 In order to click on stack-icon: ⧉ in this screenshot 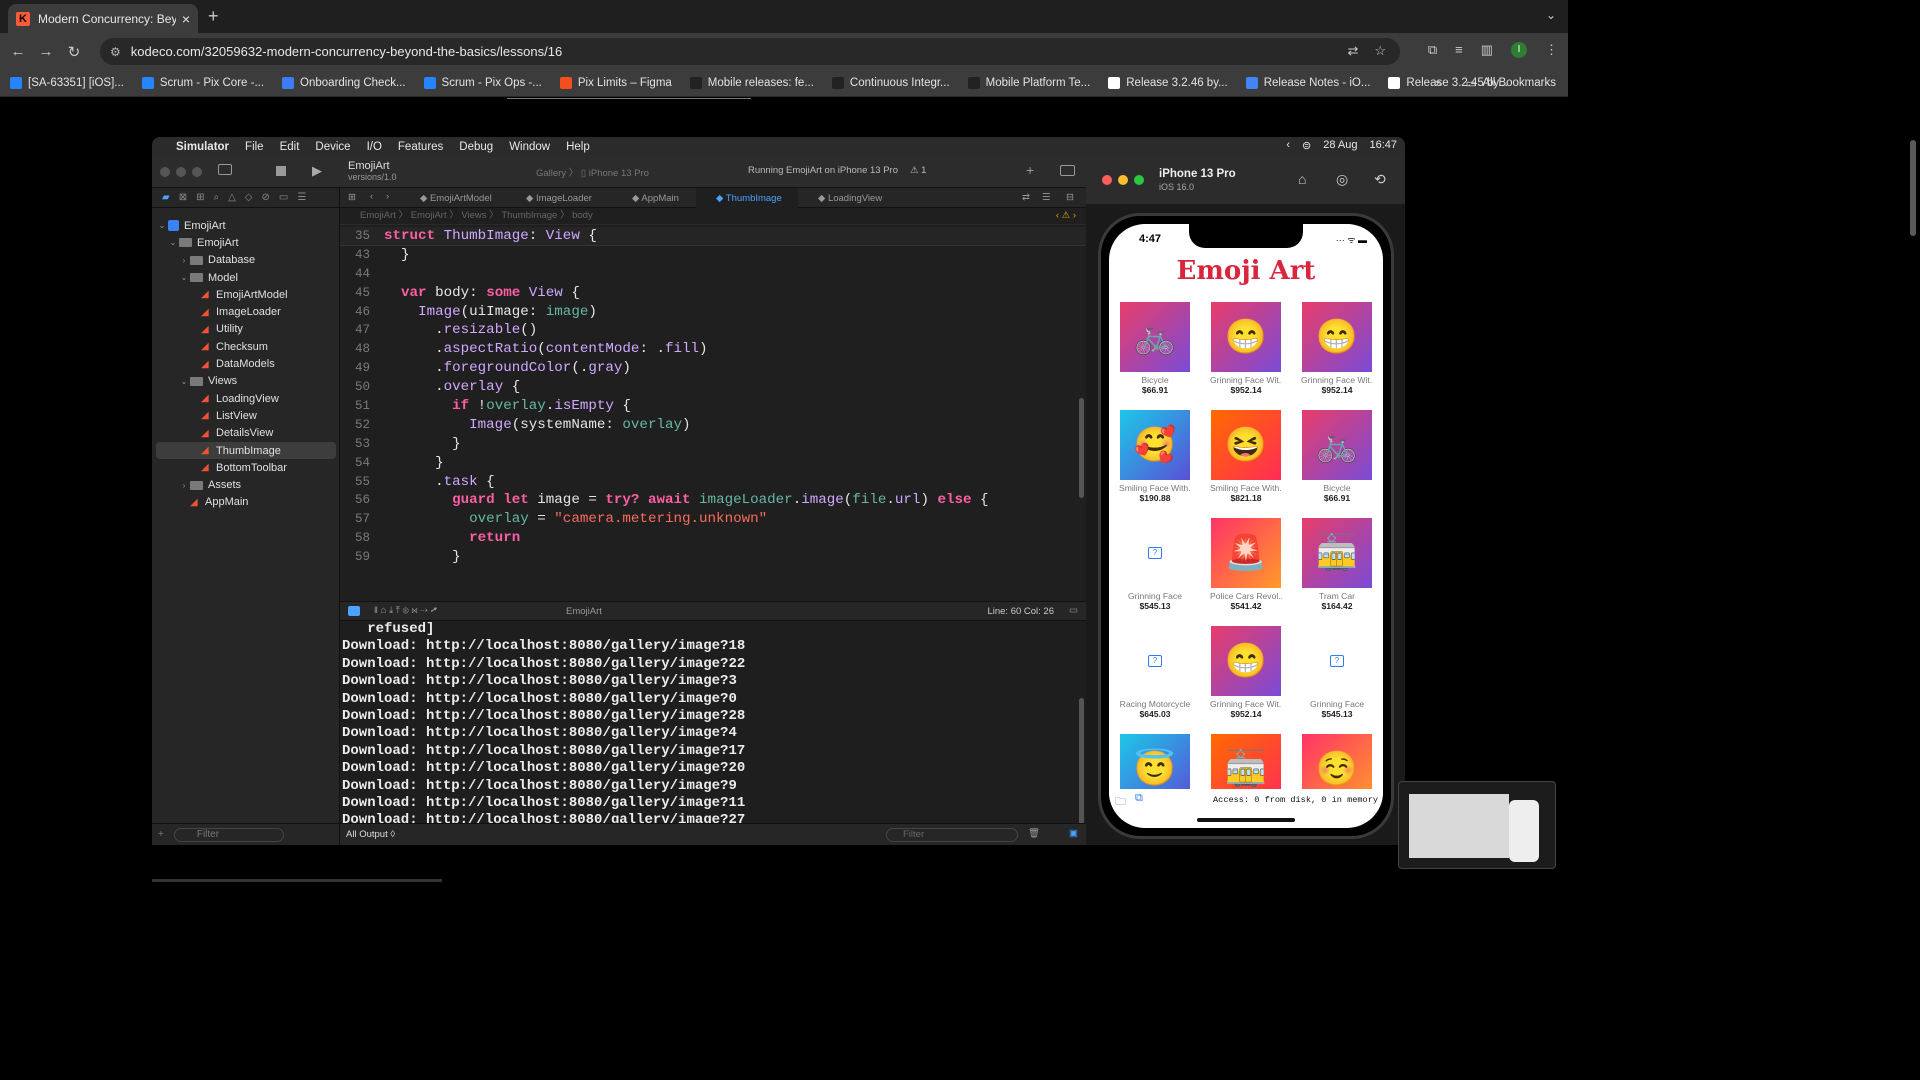, I will do `click(1139, 799)`.